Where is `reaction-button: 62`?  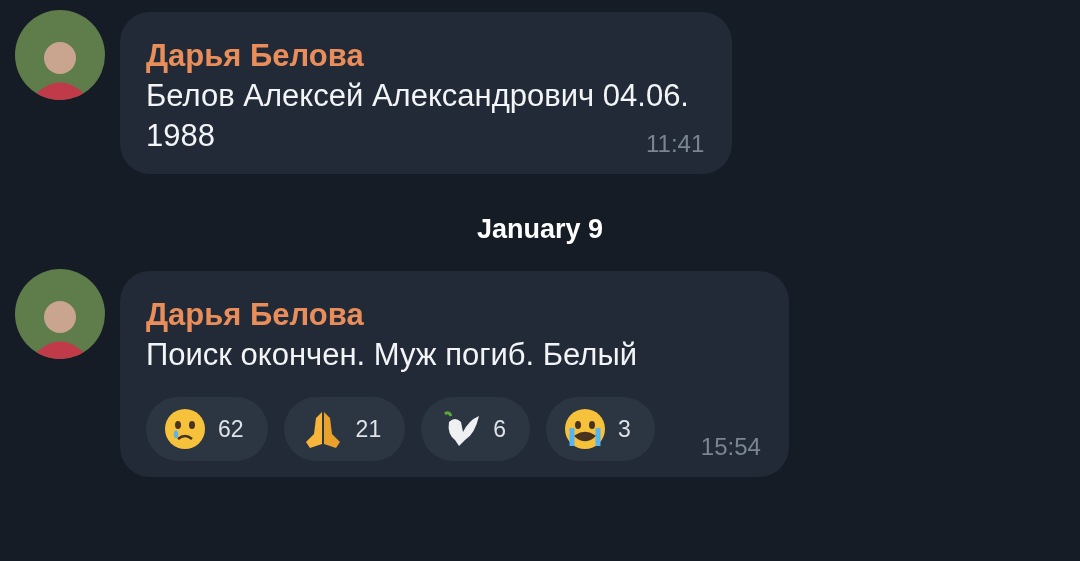
reaction-button: 62 is located at coordinates (207, 429).